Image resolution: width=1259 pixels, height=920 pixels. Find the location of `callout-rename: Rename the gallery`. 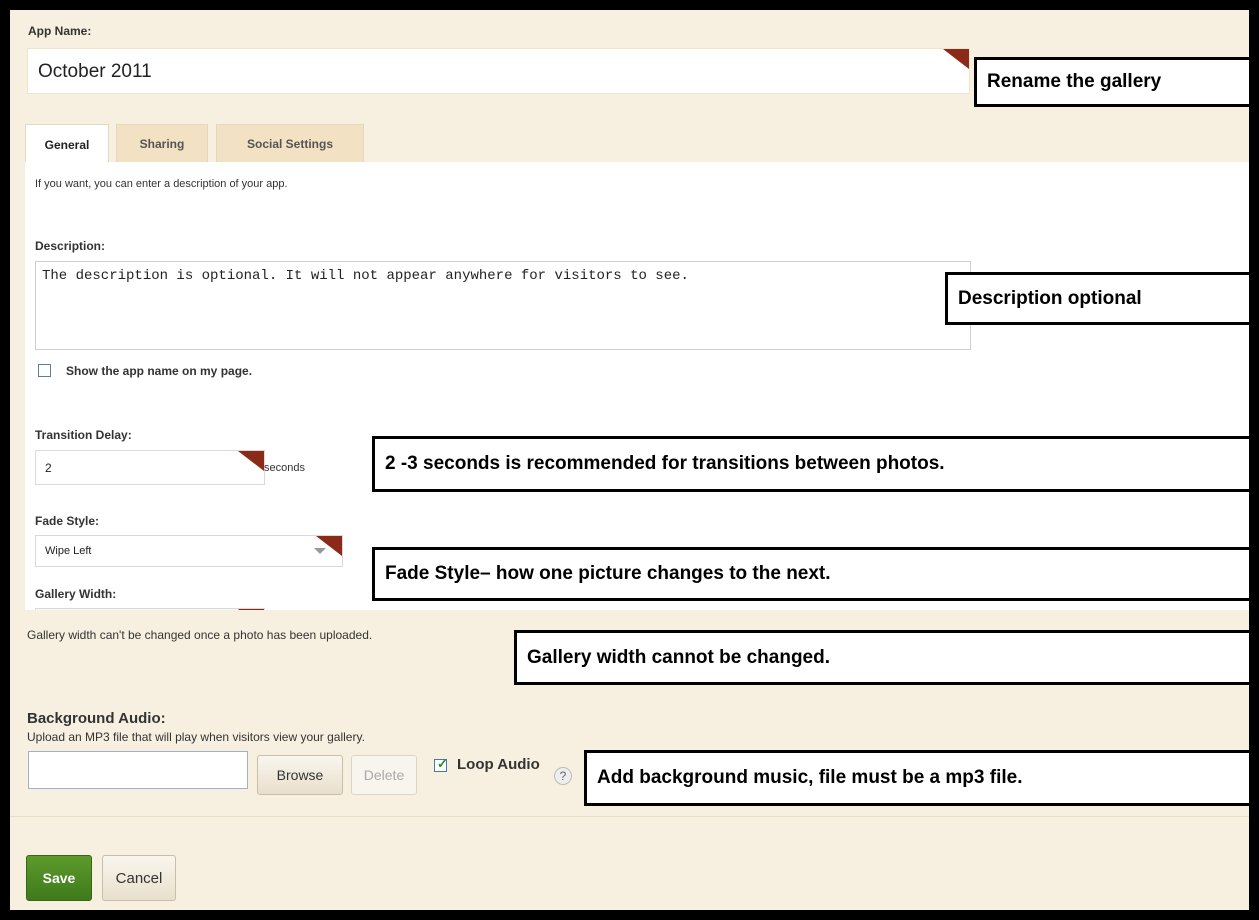

callout-rename: Rename the gallery is located at coordinates (1111, 82).